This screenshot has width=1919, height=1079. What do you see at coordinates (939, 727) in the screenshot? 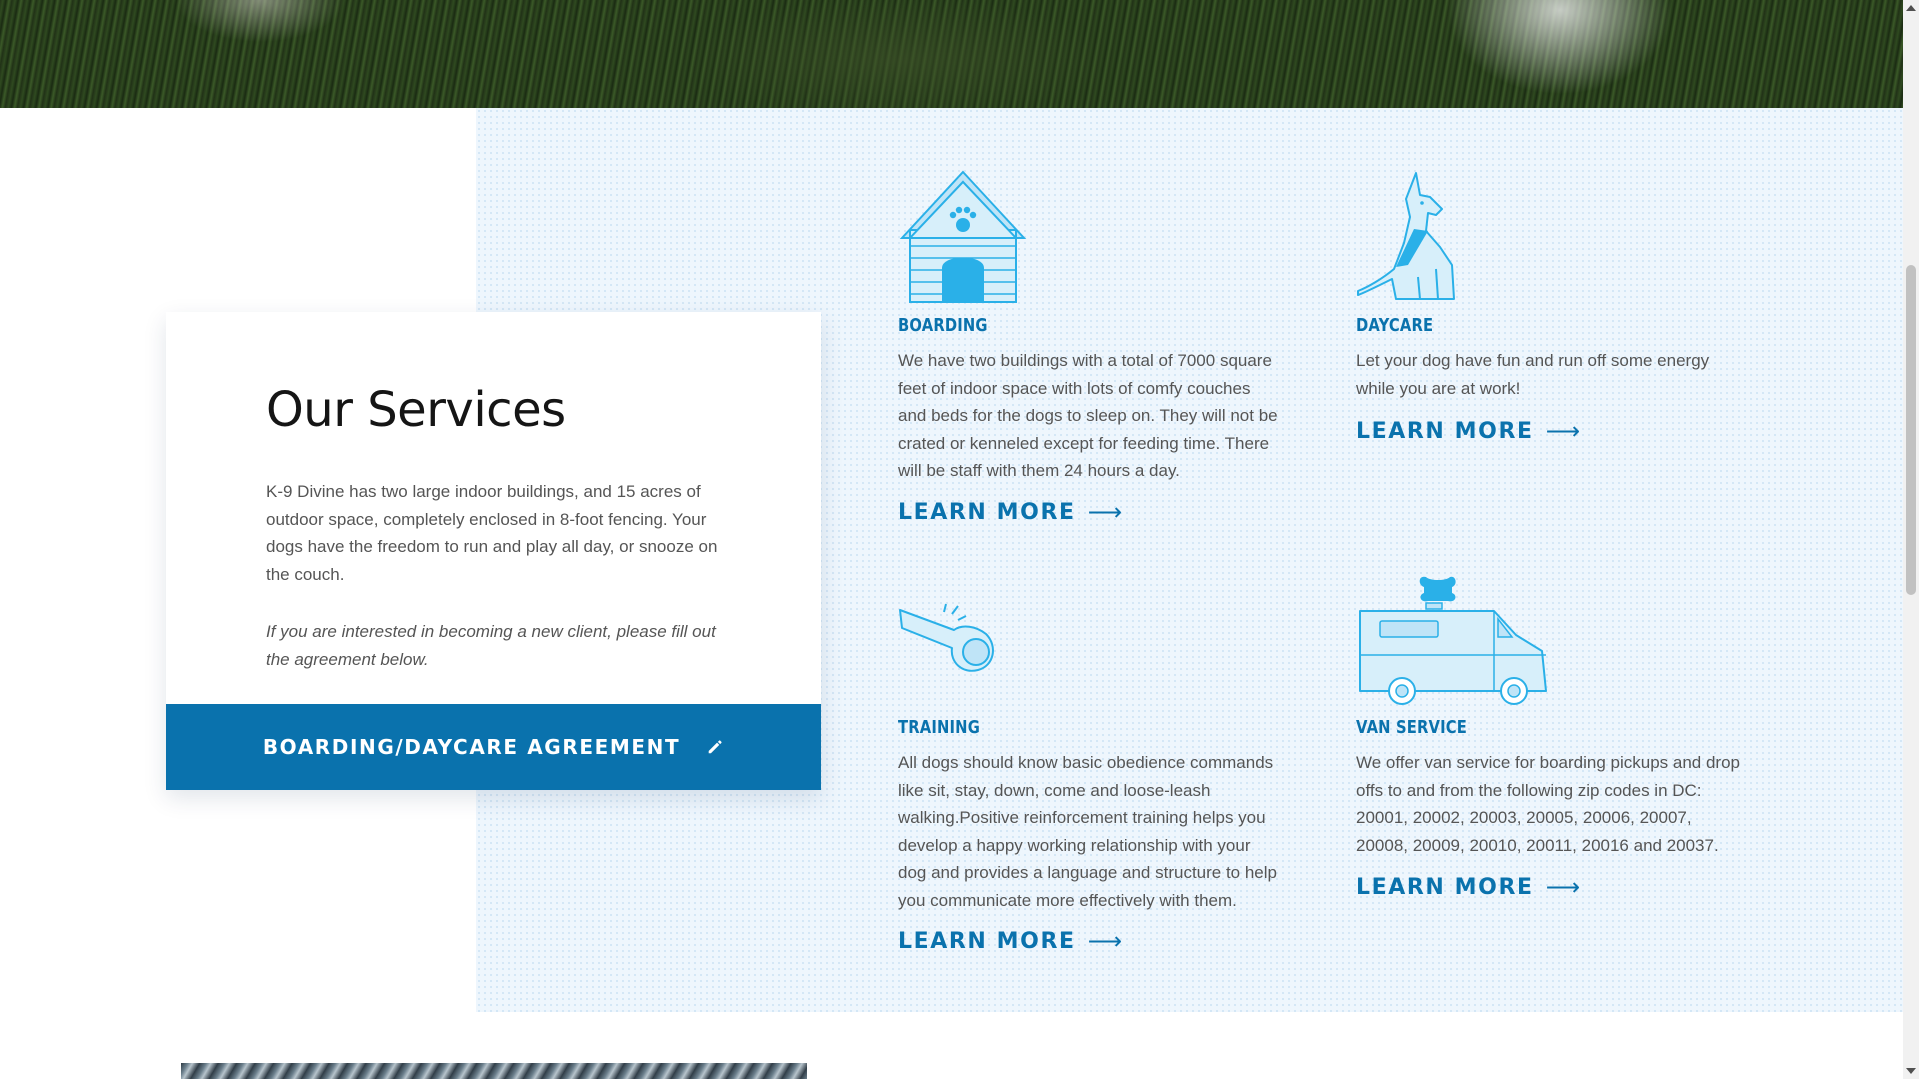
I see `service-title: TRAINING` at bounding box center [939, 727].